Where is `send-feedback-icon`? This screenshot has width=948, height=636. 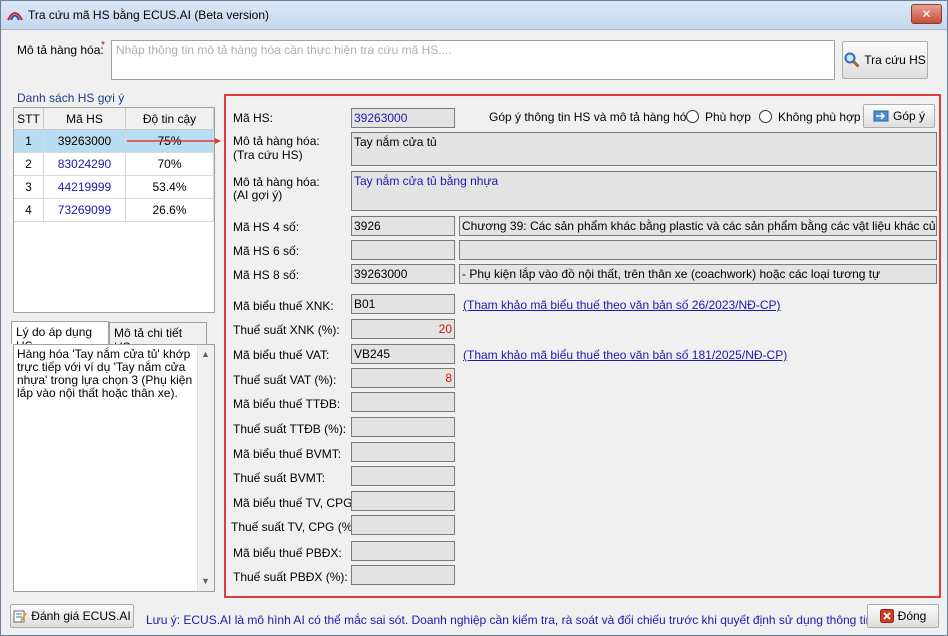
send-feedback-icon is located at coordinates (881, 116).